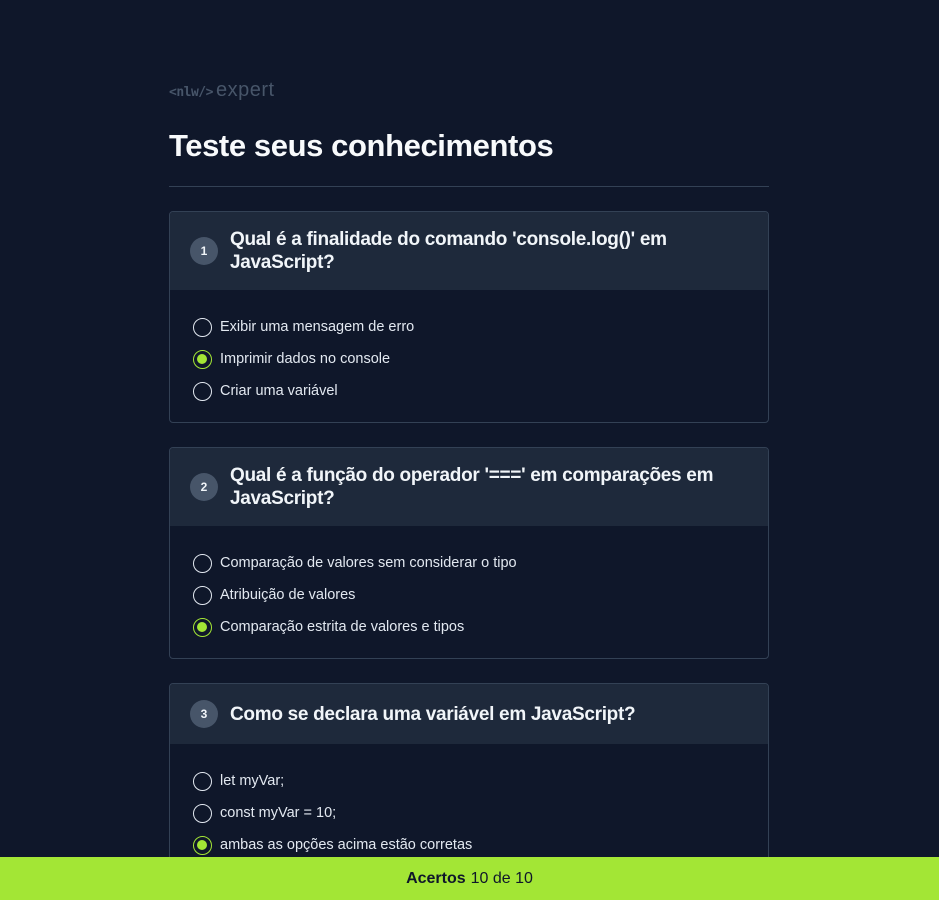  I want to click on answer-label: Comparação estrita de valores e tipos, so click(342, 627).